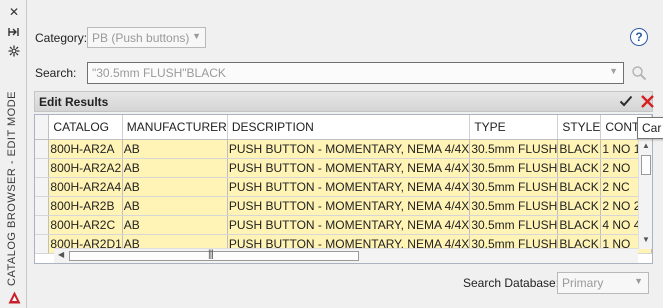 This screenshot has height=308, width=663. I want to click on column-header: TYPE, so click(514, 127).